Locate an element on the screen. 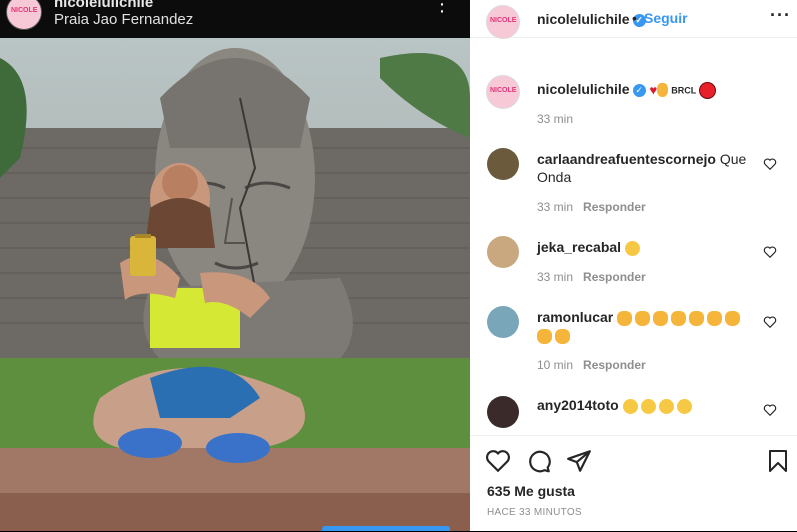 This screenshot has width=797, height=532. comment-text: jeka_recabal is located at coordinates (644, 247).